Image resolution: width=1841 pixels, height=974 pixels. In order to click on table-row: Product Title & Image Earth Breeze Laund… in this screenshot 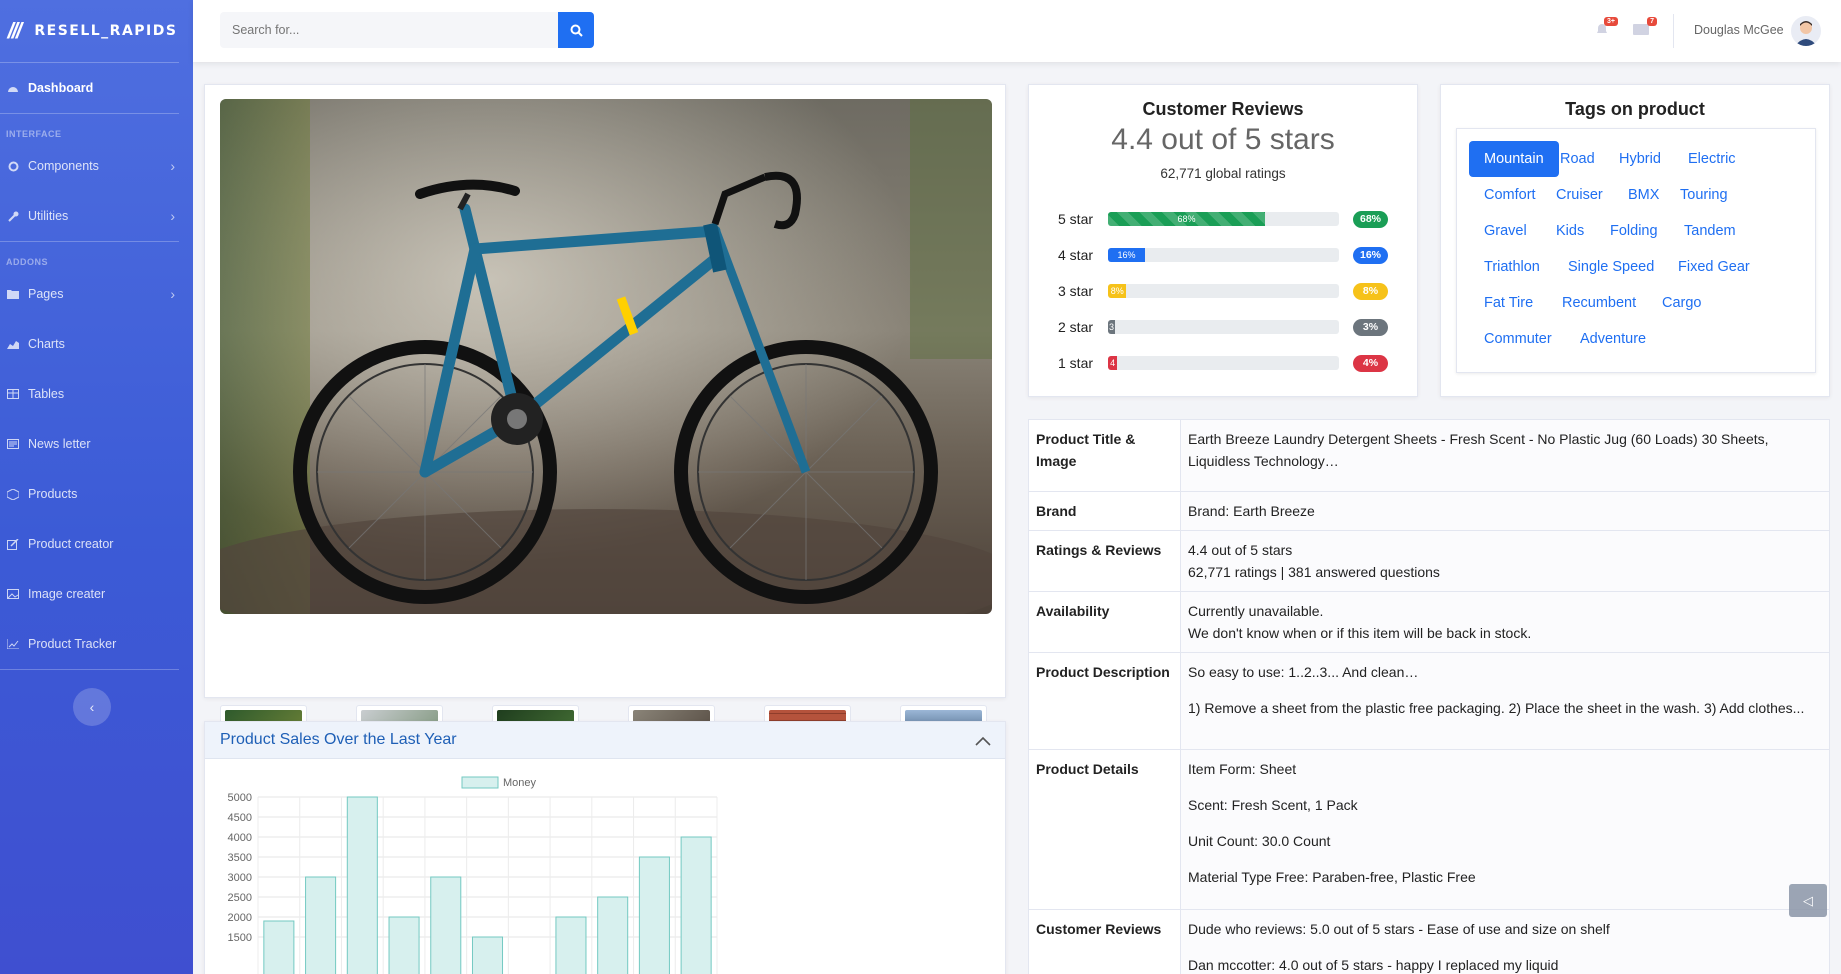, I will do `click(1429, 455)`.